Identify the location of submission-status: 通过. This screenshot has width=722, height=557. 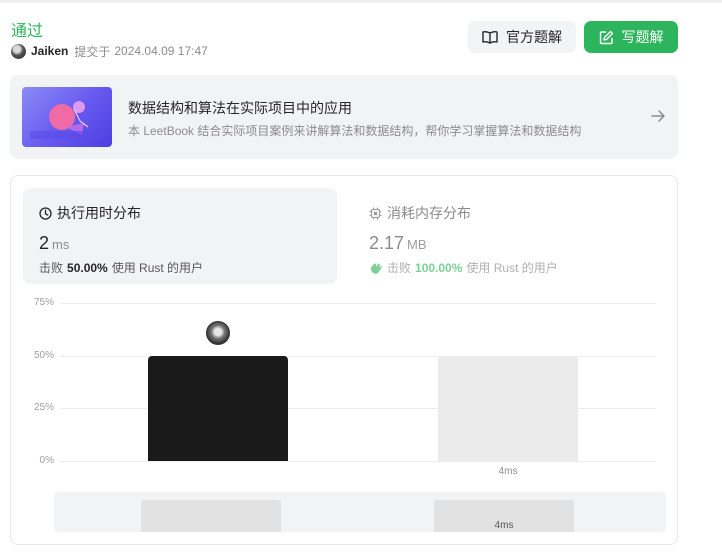
(27, 31).